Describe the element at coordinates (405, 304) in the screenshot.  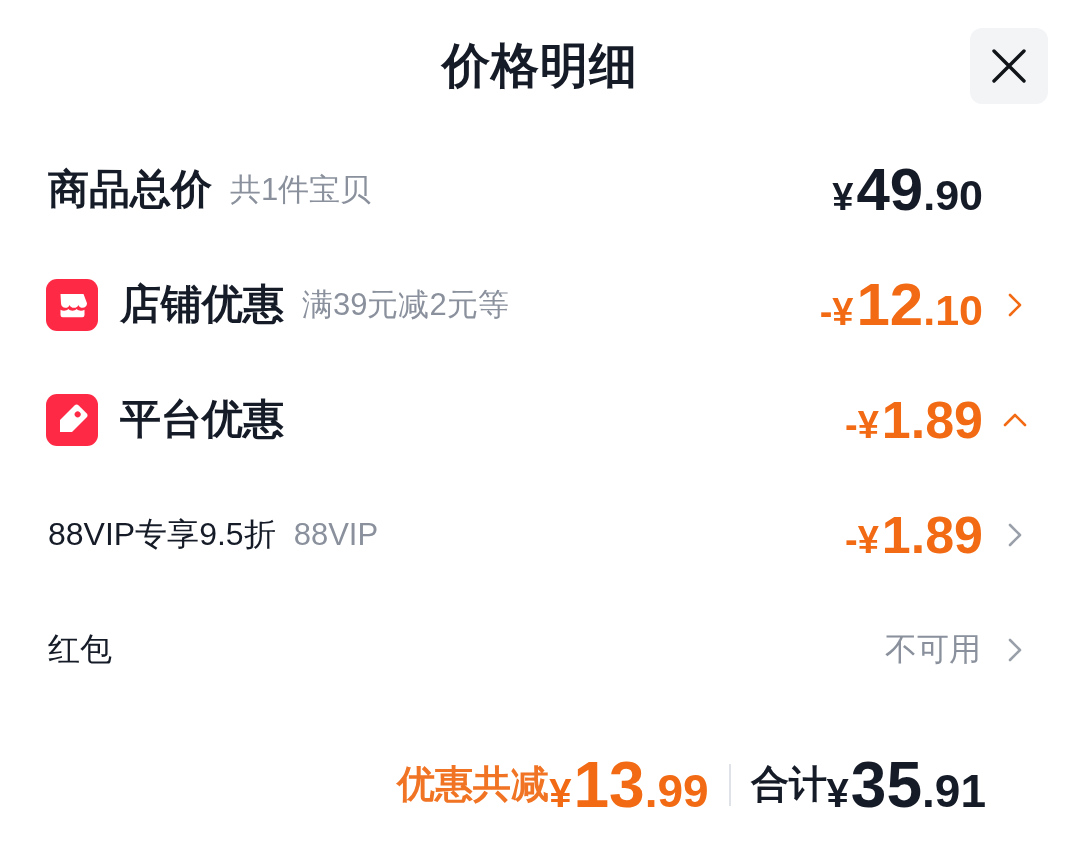
I see `row-note: 满39元减2元等` at that location.